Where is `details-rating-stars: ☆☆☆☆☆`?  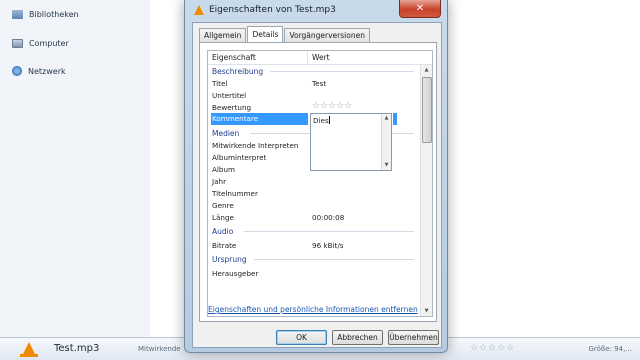 details-rating-stars: ☆☆☆☆☆ is located at coordinates (492, 348).